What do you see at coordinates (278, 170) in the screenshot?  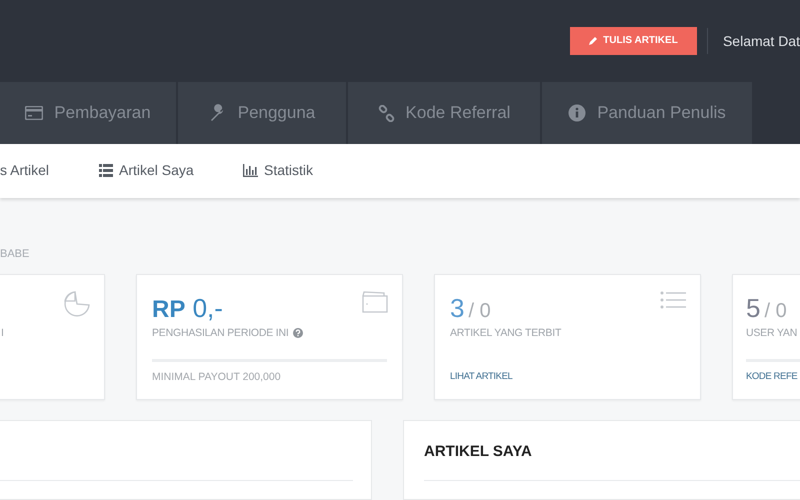 I see `subnav-link: Statistik` at bounding box center [278, 170].